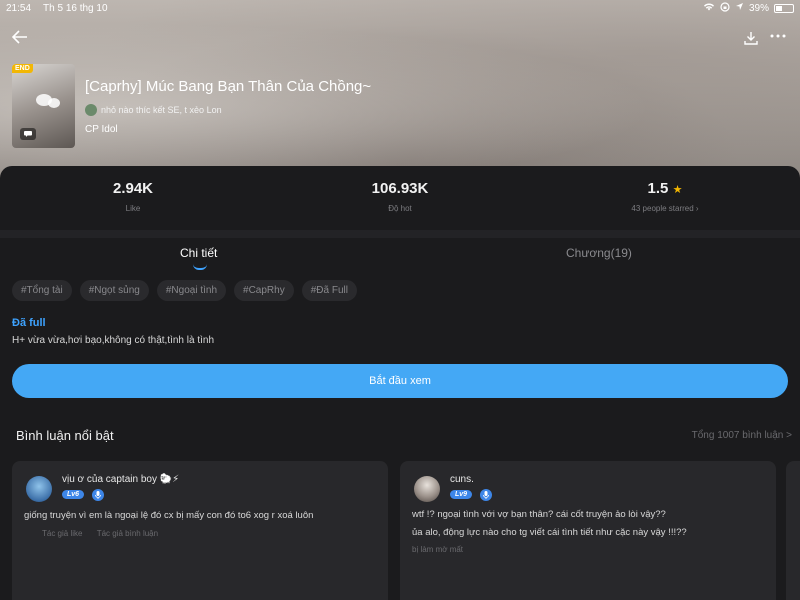  I want to click on lock-rotation-icon, so click(725, 8).